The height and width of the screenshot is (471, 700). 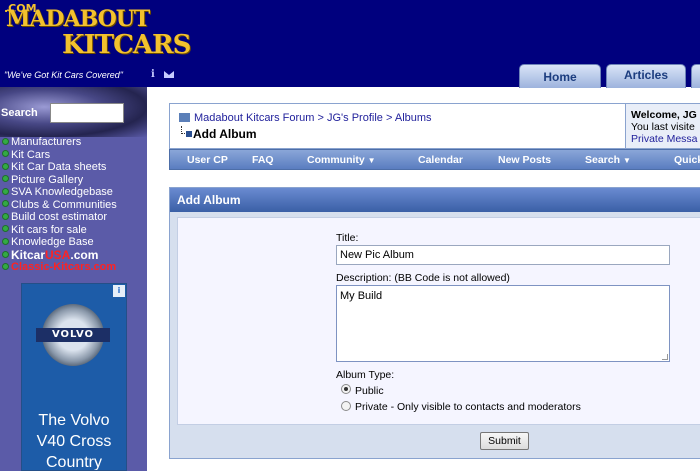 I want to click on search-label: Search, so click(x=19, y=113).